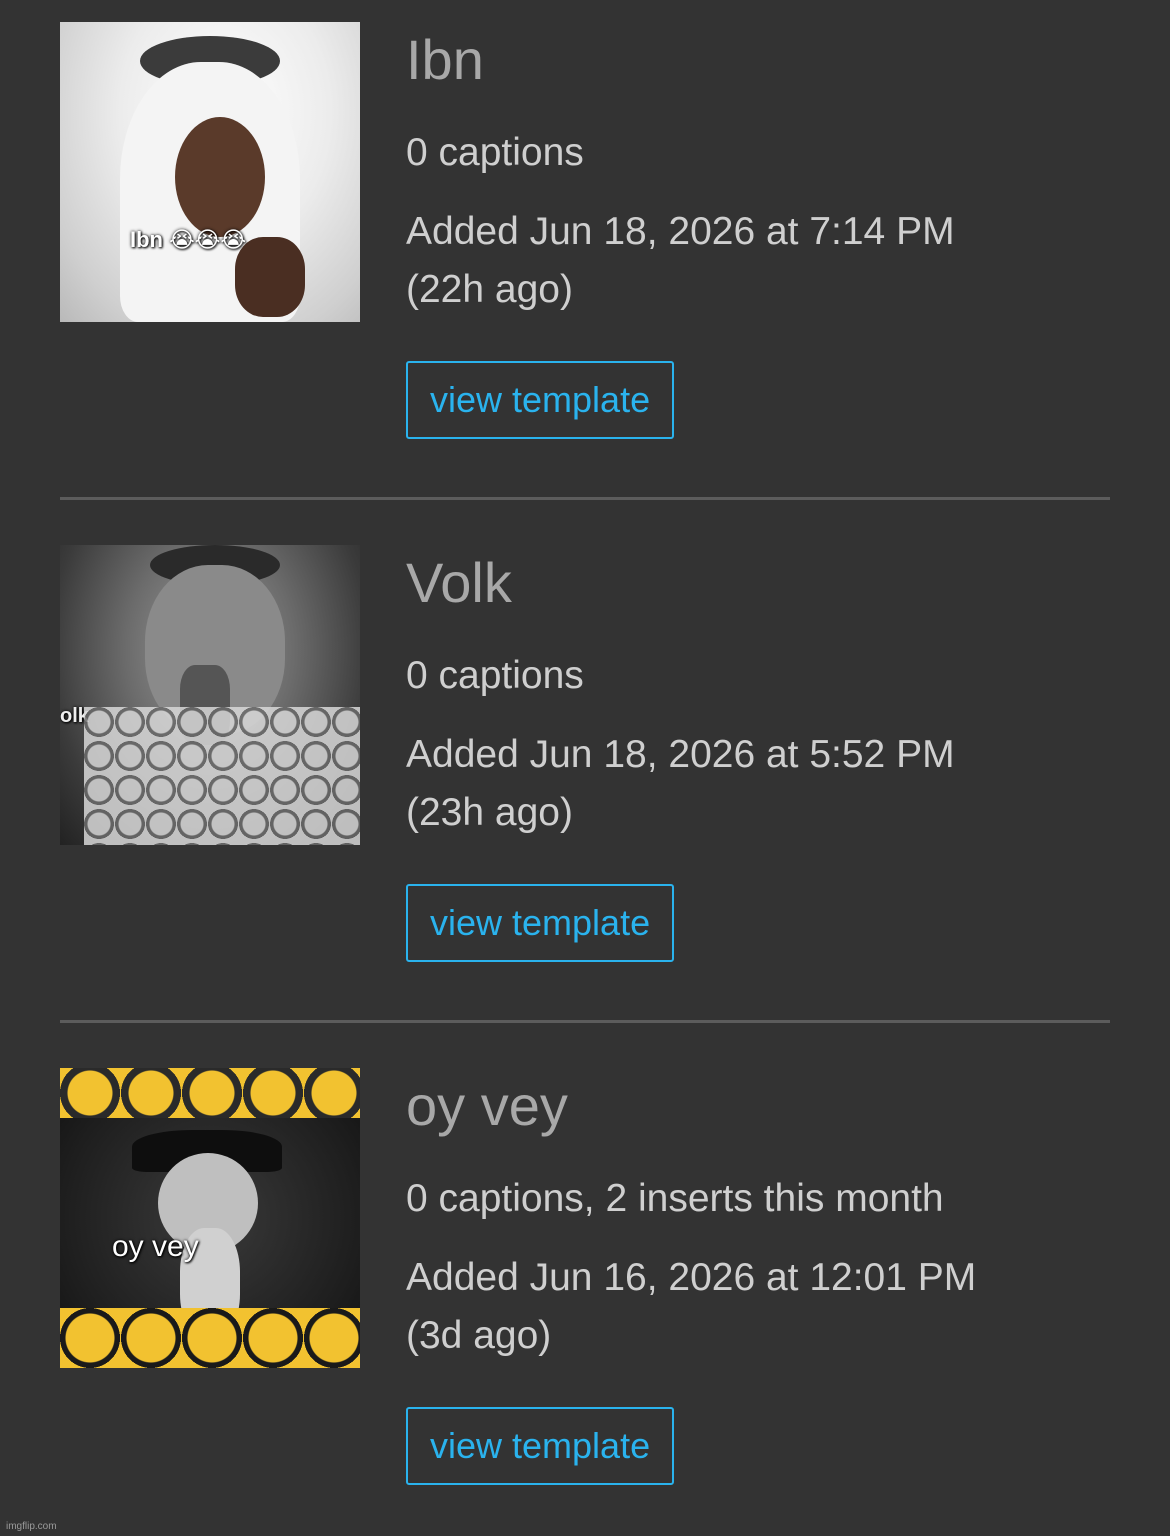  I want to click on added-timestamp: Added Jun 16, 2026 at 12:01 PM, so click(691, 1277).